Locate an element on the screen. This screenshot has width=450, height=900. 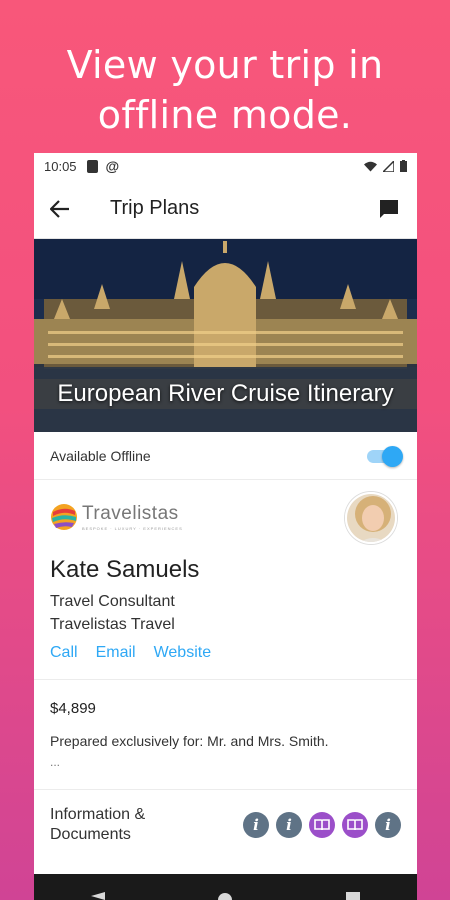
trip-price: $4,899 is located at coordinates (73, 708).